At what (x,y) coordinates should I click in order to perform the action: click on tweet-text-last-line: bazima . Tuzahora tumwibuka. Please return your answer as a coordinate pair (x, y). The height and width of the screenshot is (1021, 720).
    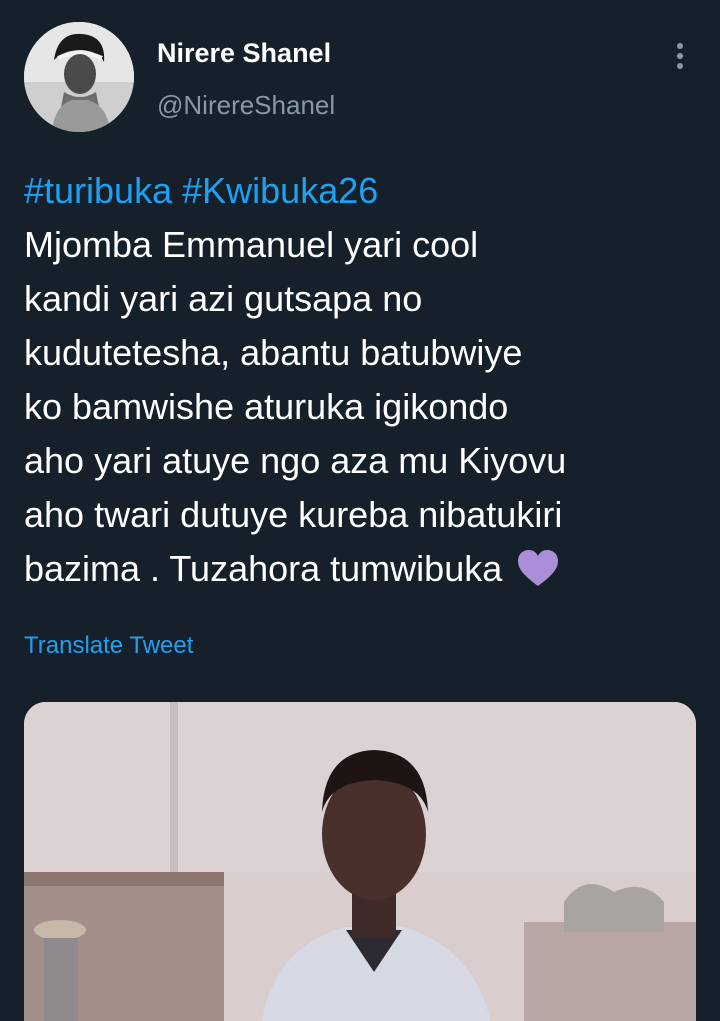
    Looking at the image, I should click on (364, 569).